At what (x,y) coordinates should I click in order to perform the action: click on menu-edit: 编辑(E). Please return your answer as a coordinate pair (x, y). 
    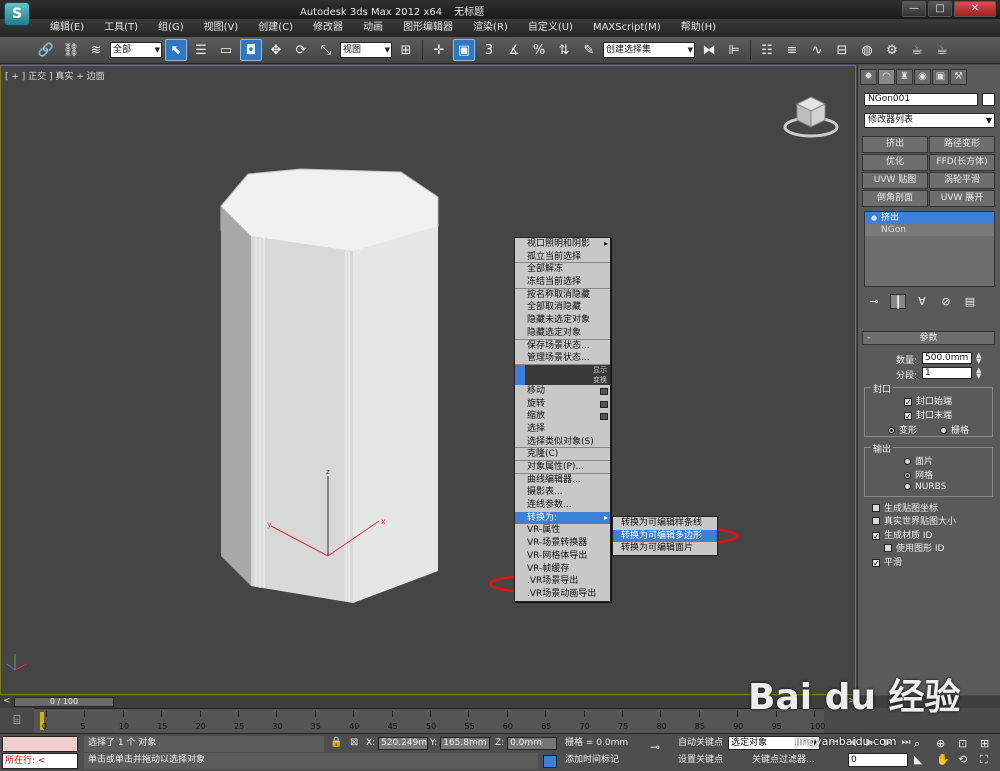
    Looking at the image, I should click on (67, 28).